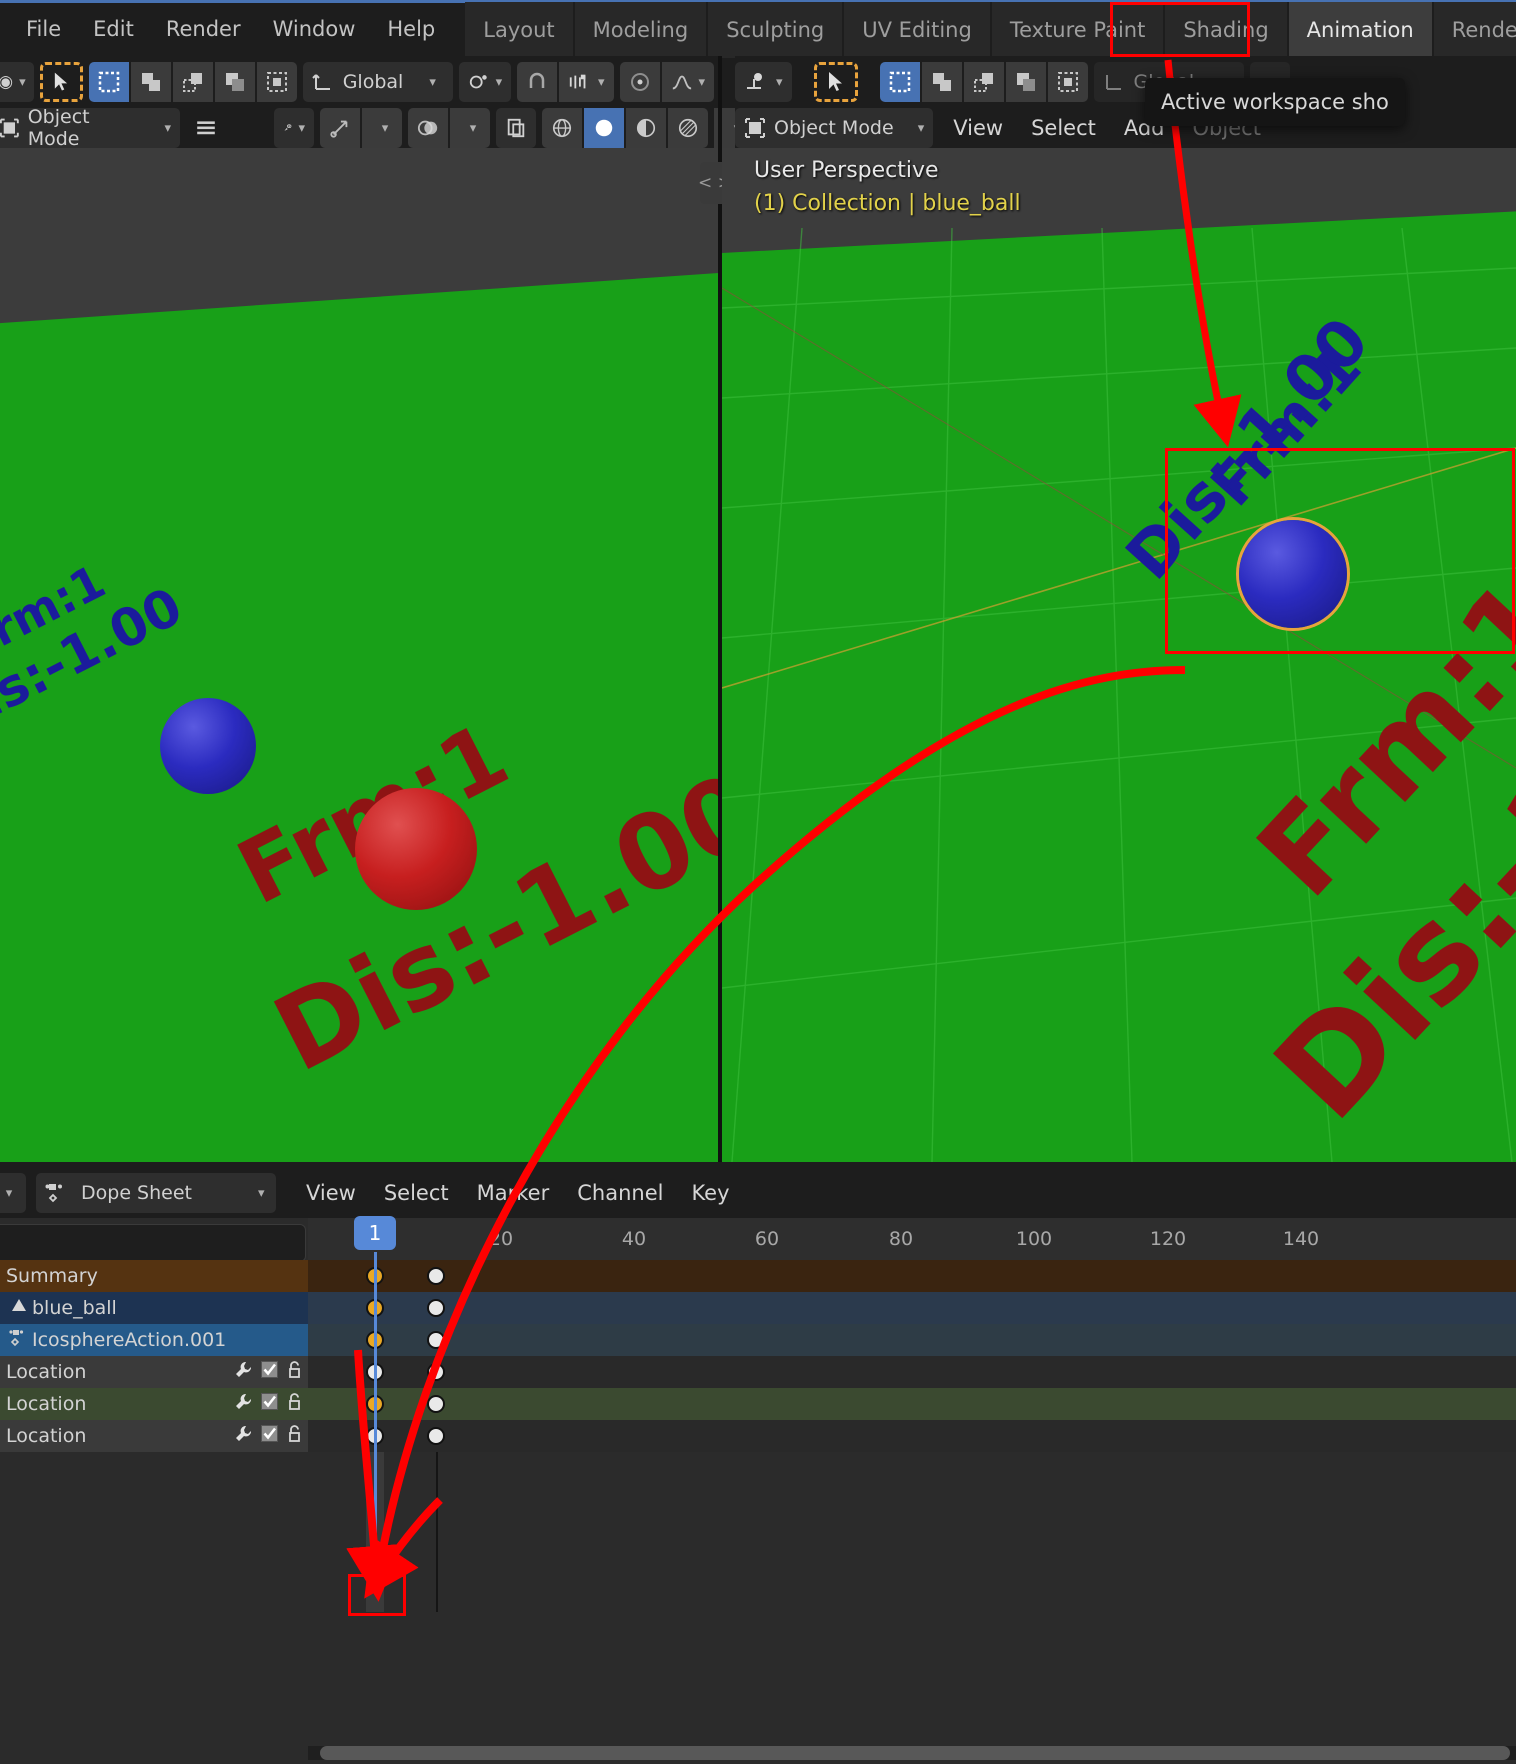  What do you see at coordinates (156, 1193) in the screenshot?
I see `dope-sheet-mode-dropdown: Dope Sheet ▾` at bounding box center [156, 1193].